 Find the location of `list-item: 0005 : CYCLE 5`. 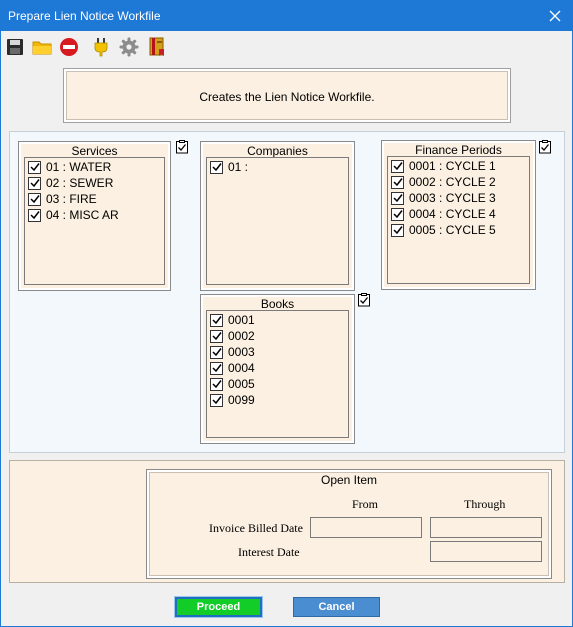

list-item: 0005 : CYCLE 5 is located at coordinates (458, 230).